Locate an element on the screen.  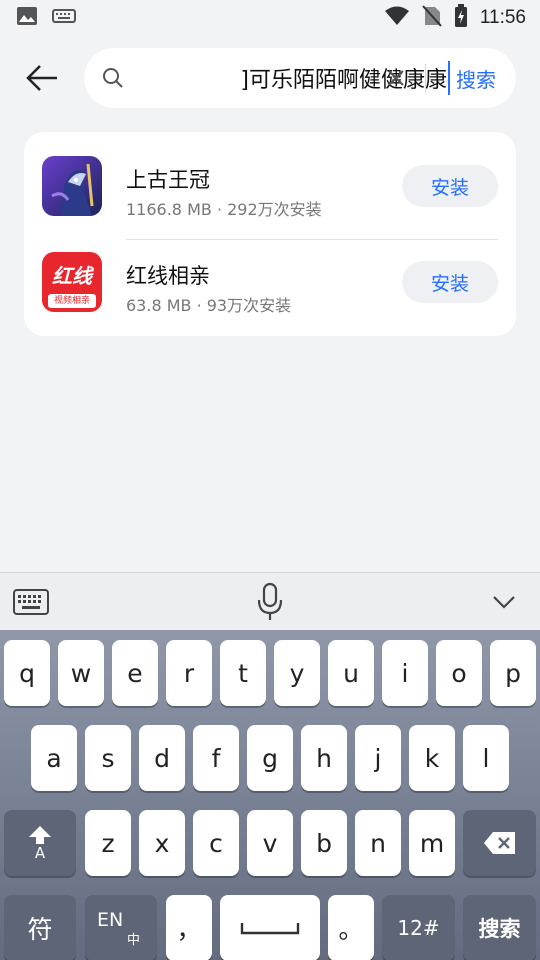
key-b: b is located at coordinates (324, 843).